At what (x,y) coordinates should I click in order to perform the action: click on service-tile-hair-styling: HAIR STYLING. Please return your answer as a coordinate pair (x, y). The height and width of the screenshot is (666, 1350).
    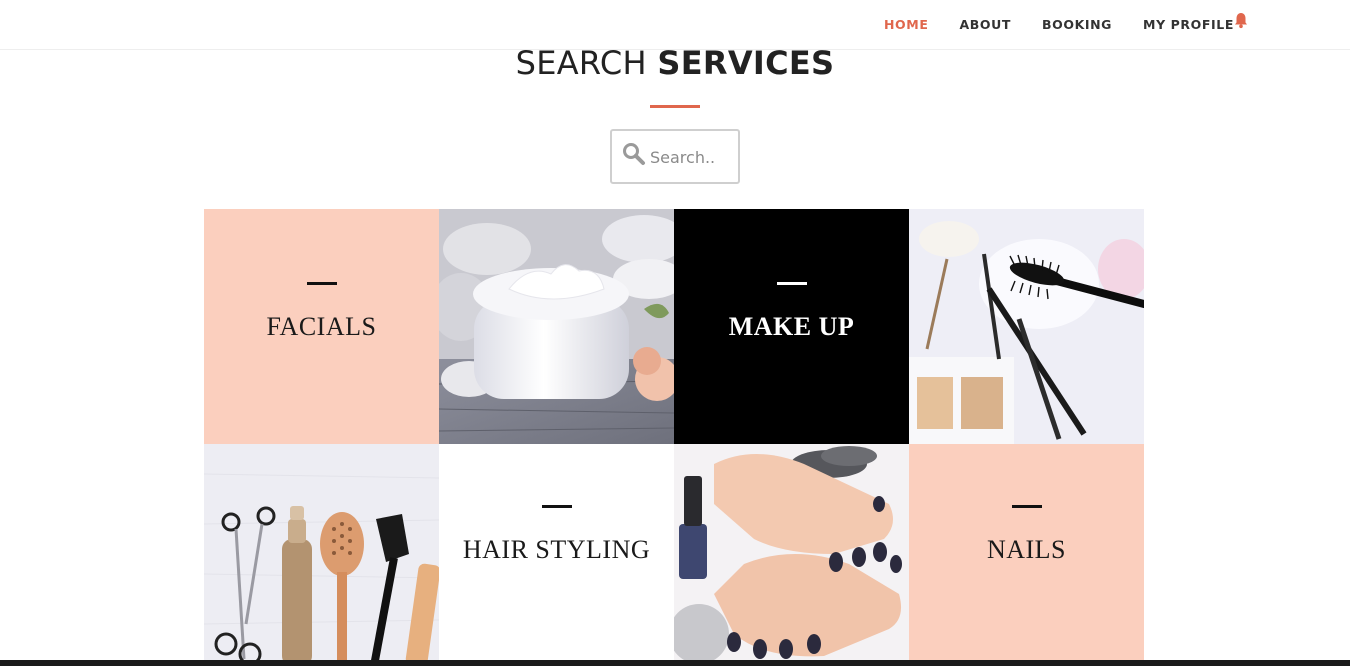
    Looking at the image, I should click on (556, 555).